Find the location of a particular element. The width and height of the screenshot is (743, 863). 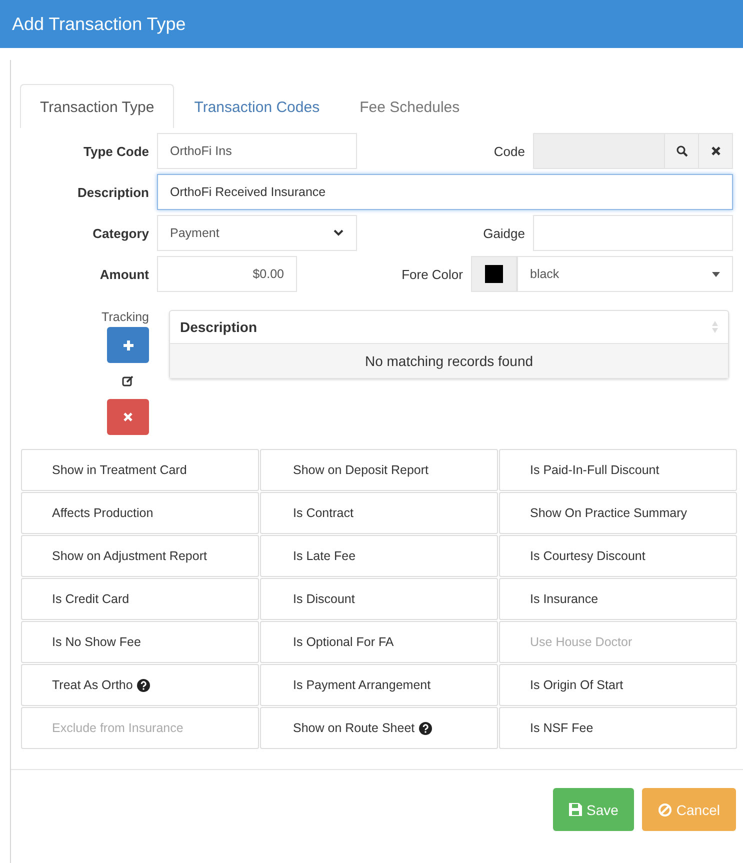

amount-field: $0.00 is located at coordinates (227, 274).